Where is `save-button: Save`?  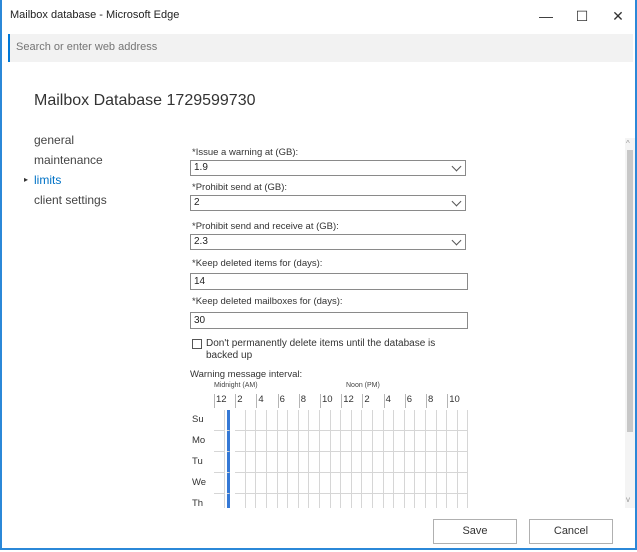 save-button: Save is located at coordinates (475, 531).